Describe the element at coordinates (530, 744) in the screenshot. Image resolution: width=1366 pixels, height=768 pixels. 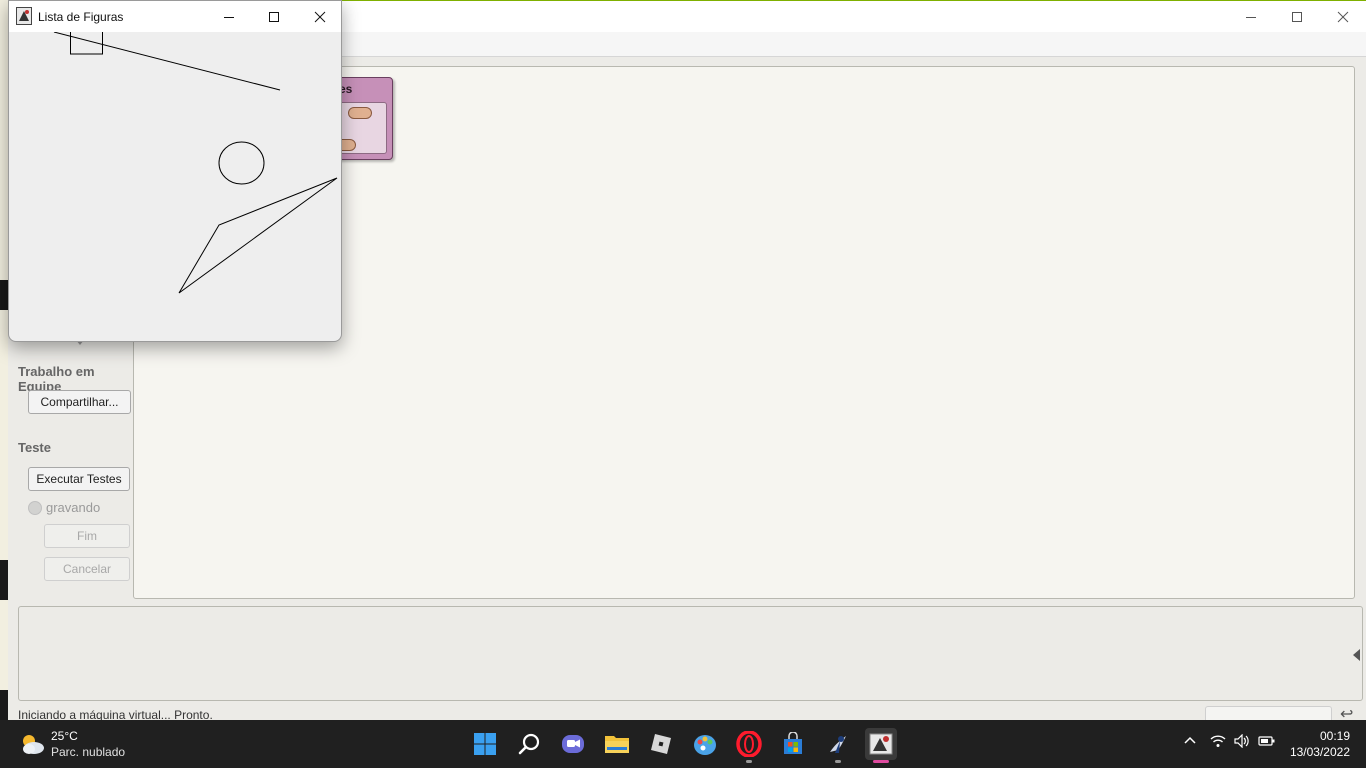
I see `search-icon` at that location.